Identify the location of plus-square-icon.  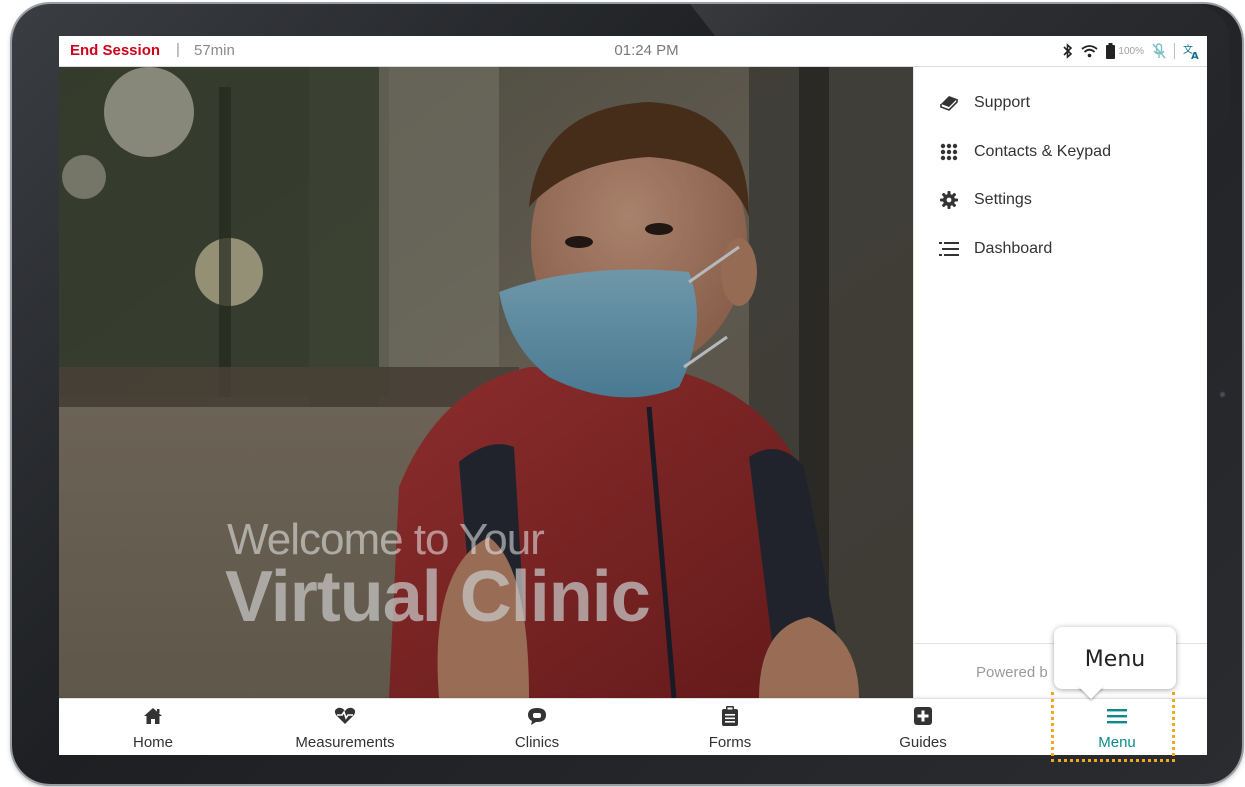
(923, 716).